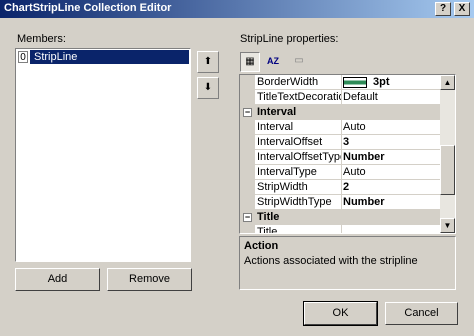 Image resolution: width=474 pixels, height=336 pixels. I want to click on property-name: StripWidth, so click(282, 187).